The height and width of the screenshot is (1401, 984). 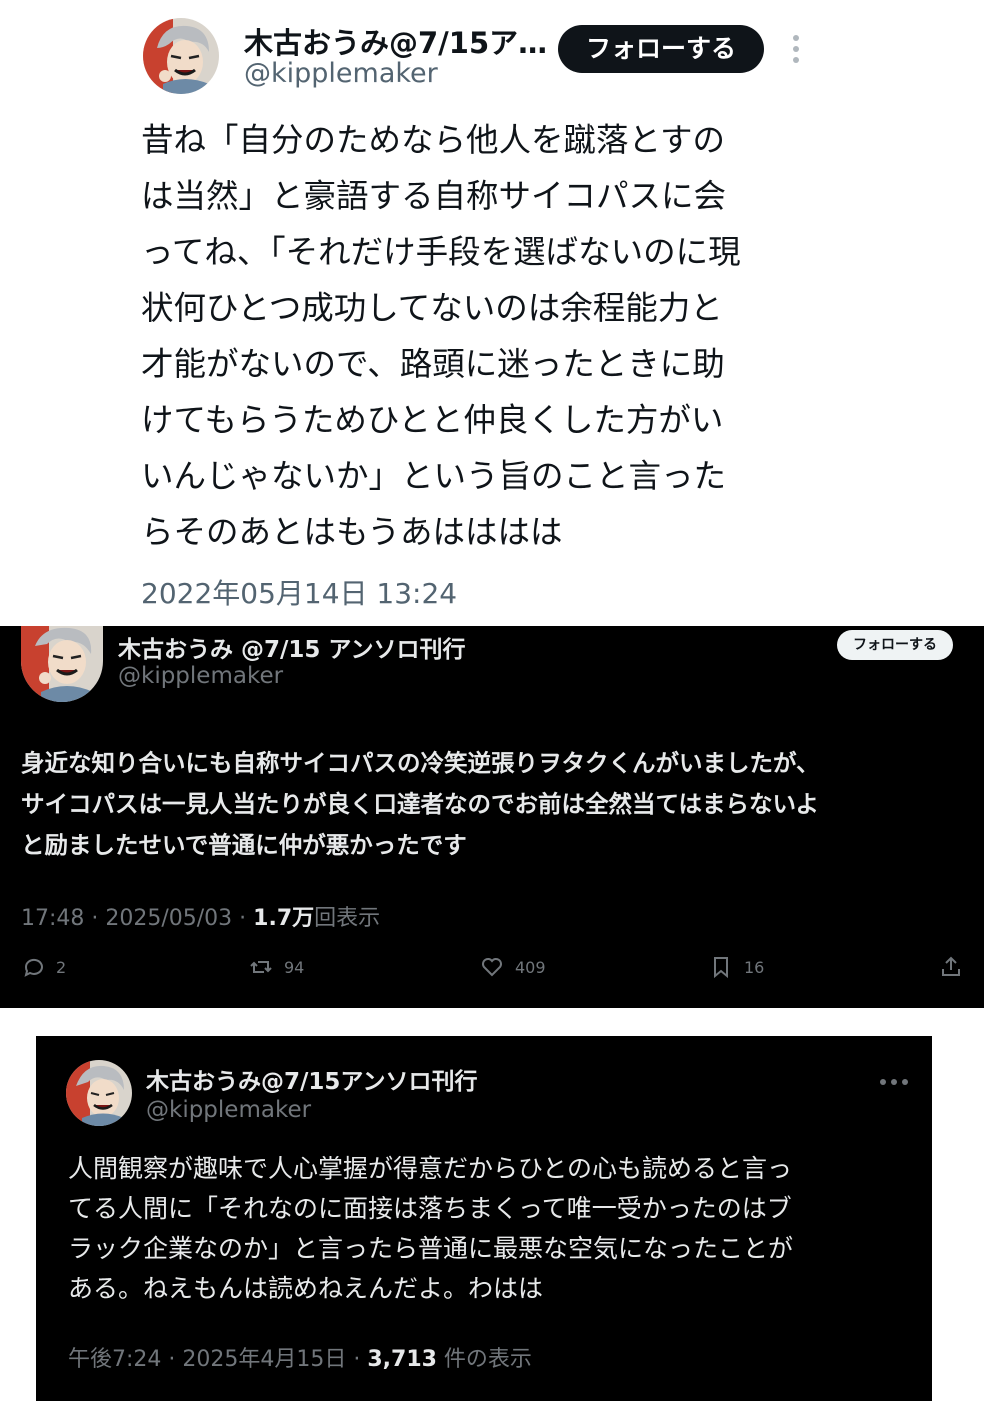 I want to click on tweet-text-line: ってね、「それだけ手段を選ばないのに現, so click(x=441, y=252).